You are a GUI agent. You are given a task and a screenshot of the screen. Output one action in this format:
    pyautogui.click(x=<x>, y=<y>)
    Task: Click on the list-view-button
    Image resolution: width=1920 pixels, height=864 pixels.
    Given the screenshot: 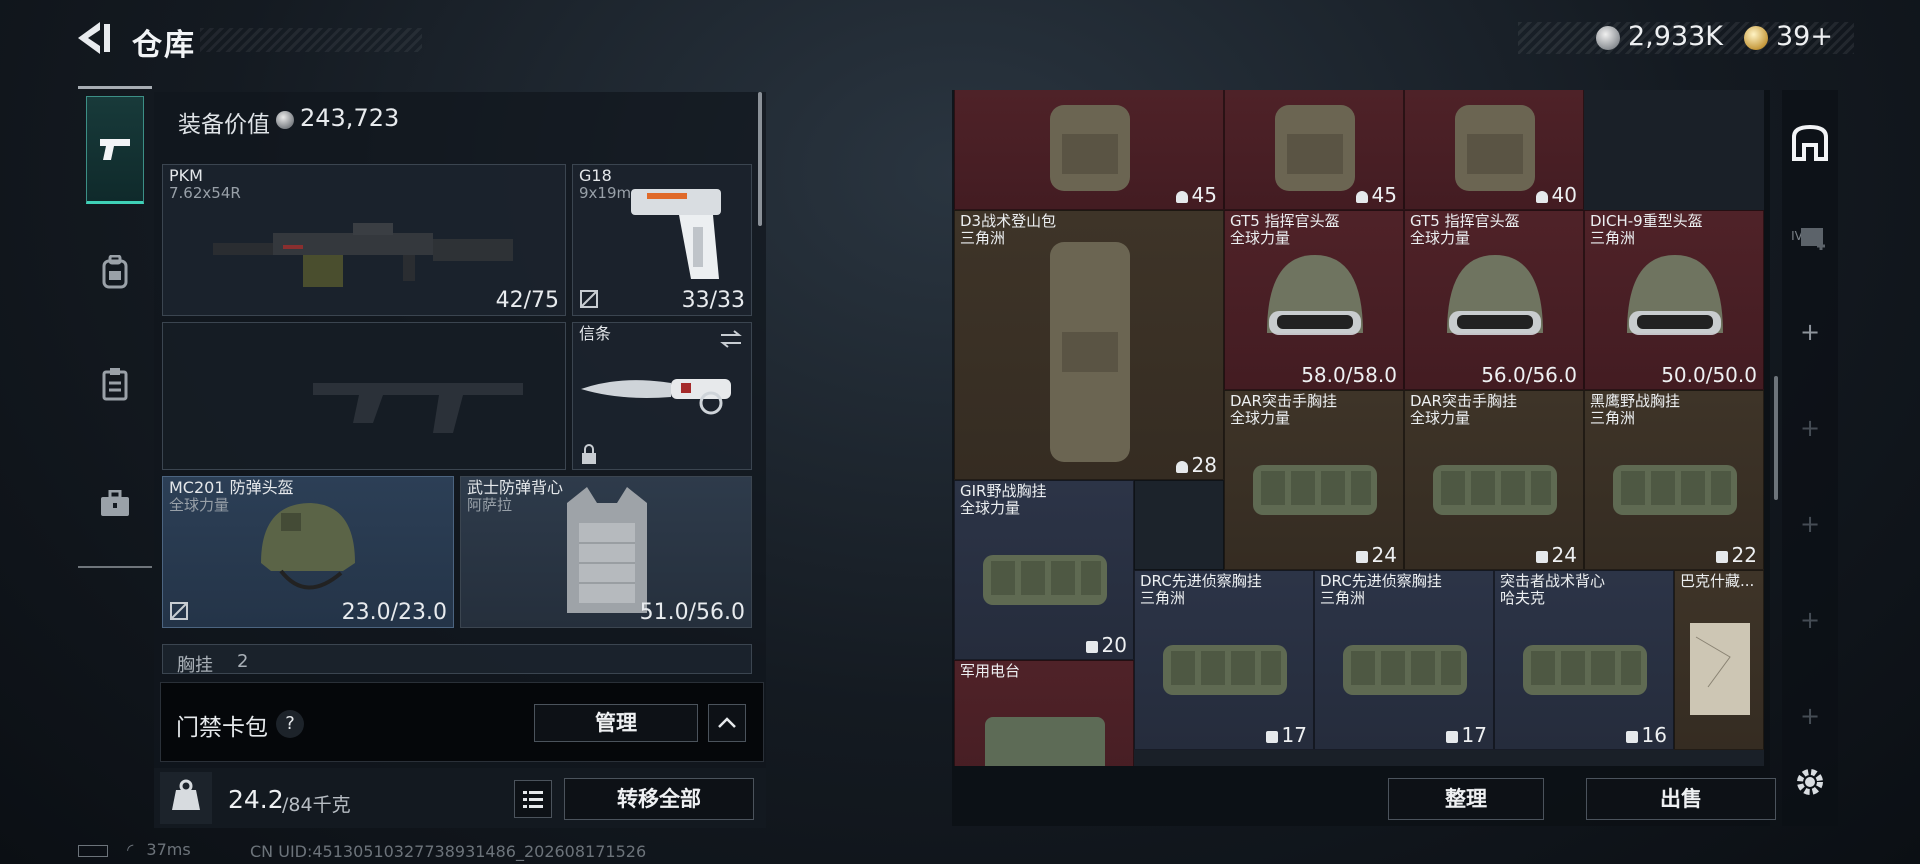 What is the action you would take?
    pyautogui.click(x=533, y=799)
    